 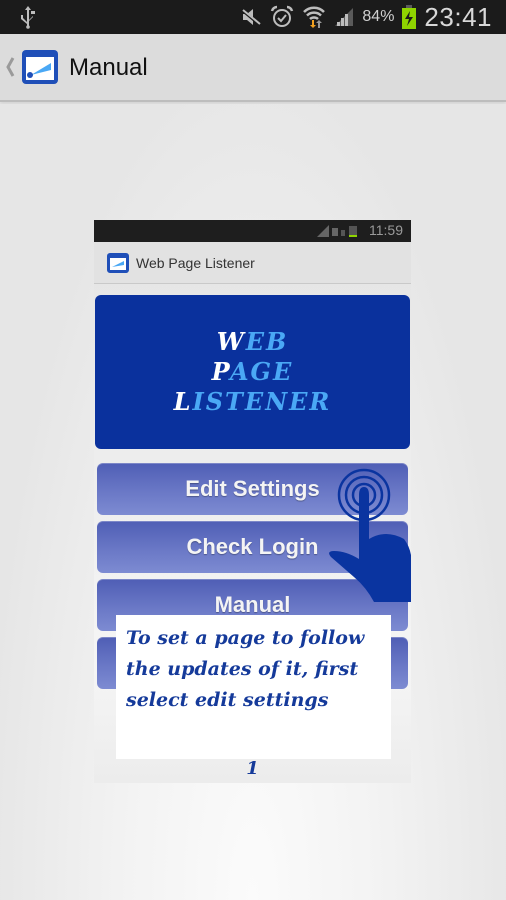 What do you see at coordinates (28, 17) in the screenshot?
I see `usb-icon` at bounding box center [28, 17].